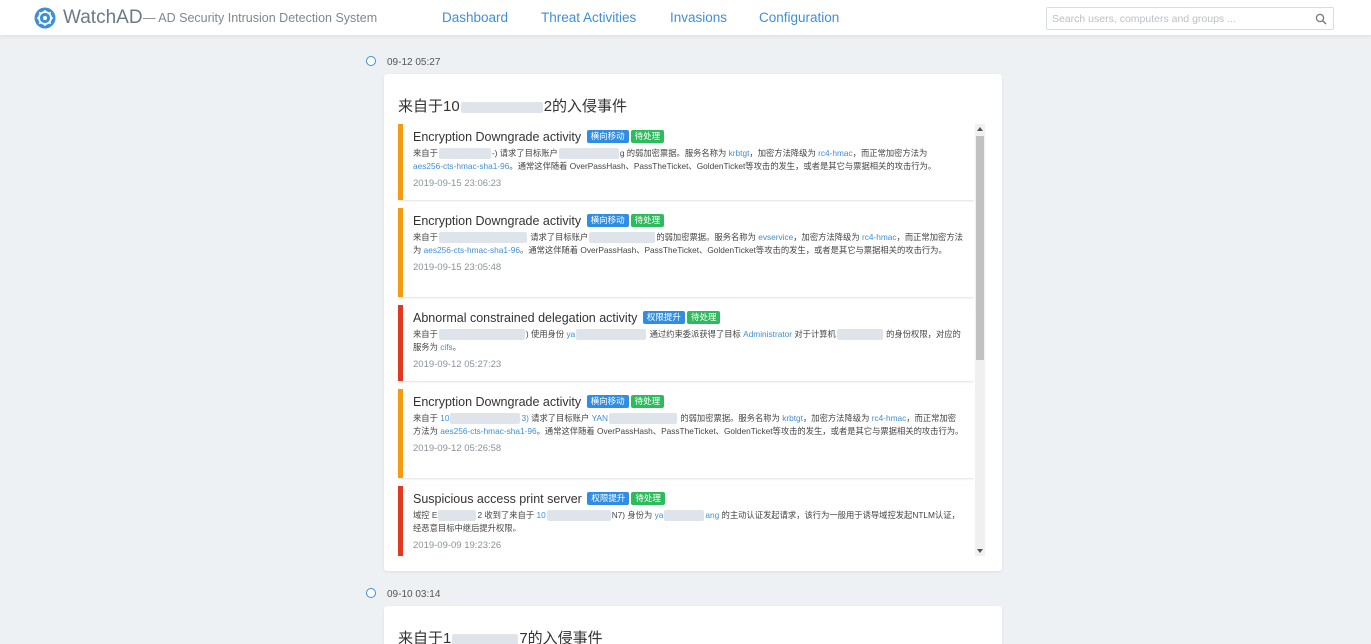 The image size is (1371, 644). I want to click on invasion-card: 来自于1 7的入侵事件, so click(693, 625).